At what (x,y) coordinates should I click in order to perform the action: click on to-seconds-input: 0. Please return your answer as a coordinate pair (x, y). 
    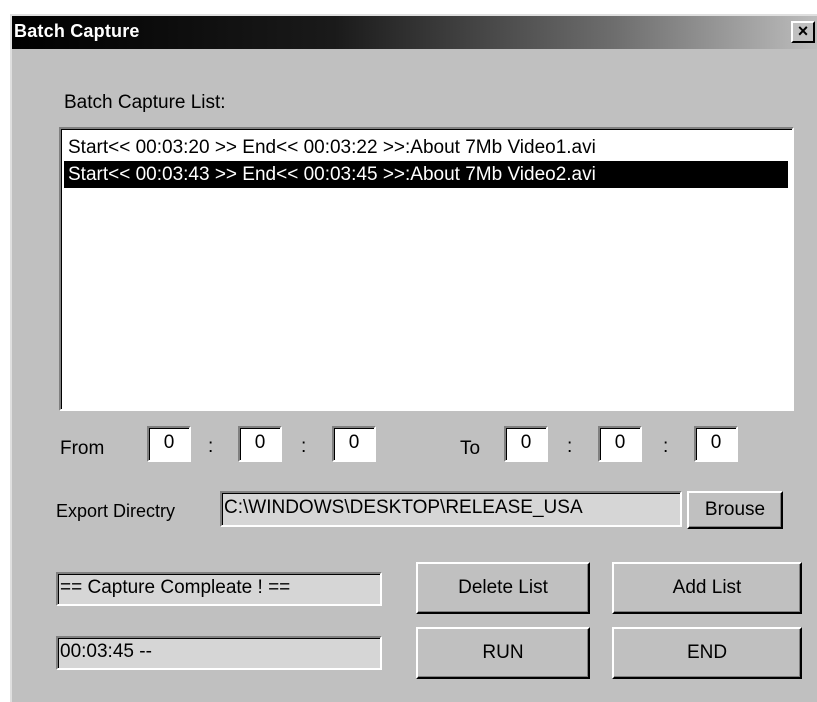
    Looking at the image, I should click on (716, 444).